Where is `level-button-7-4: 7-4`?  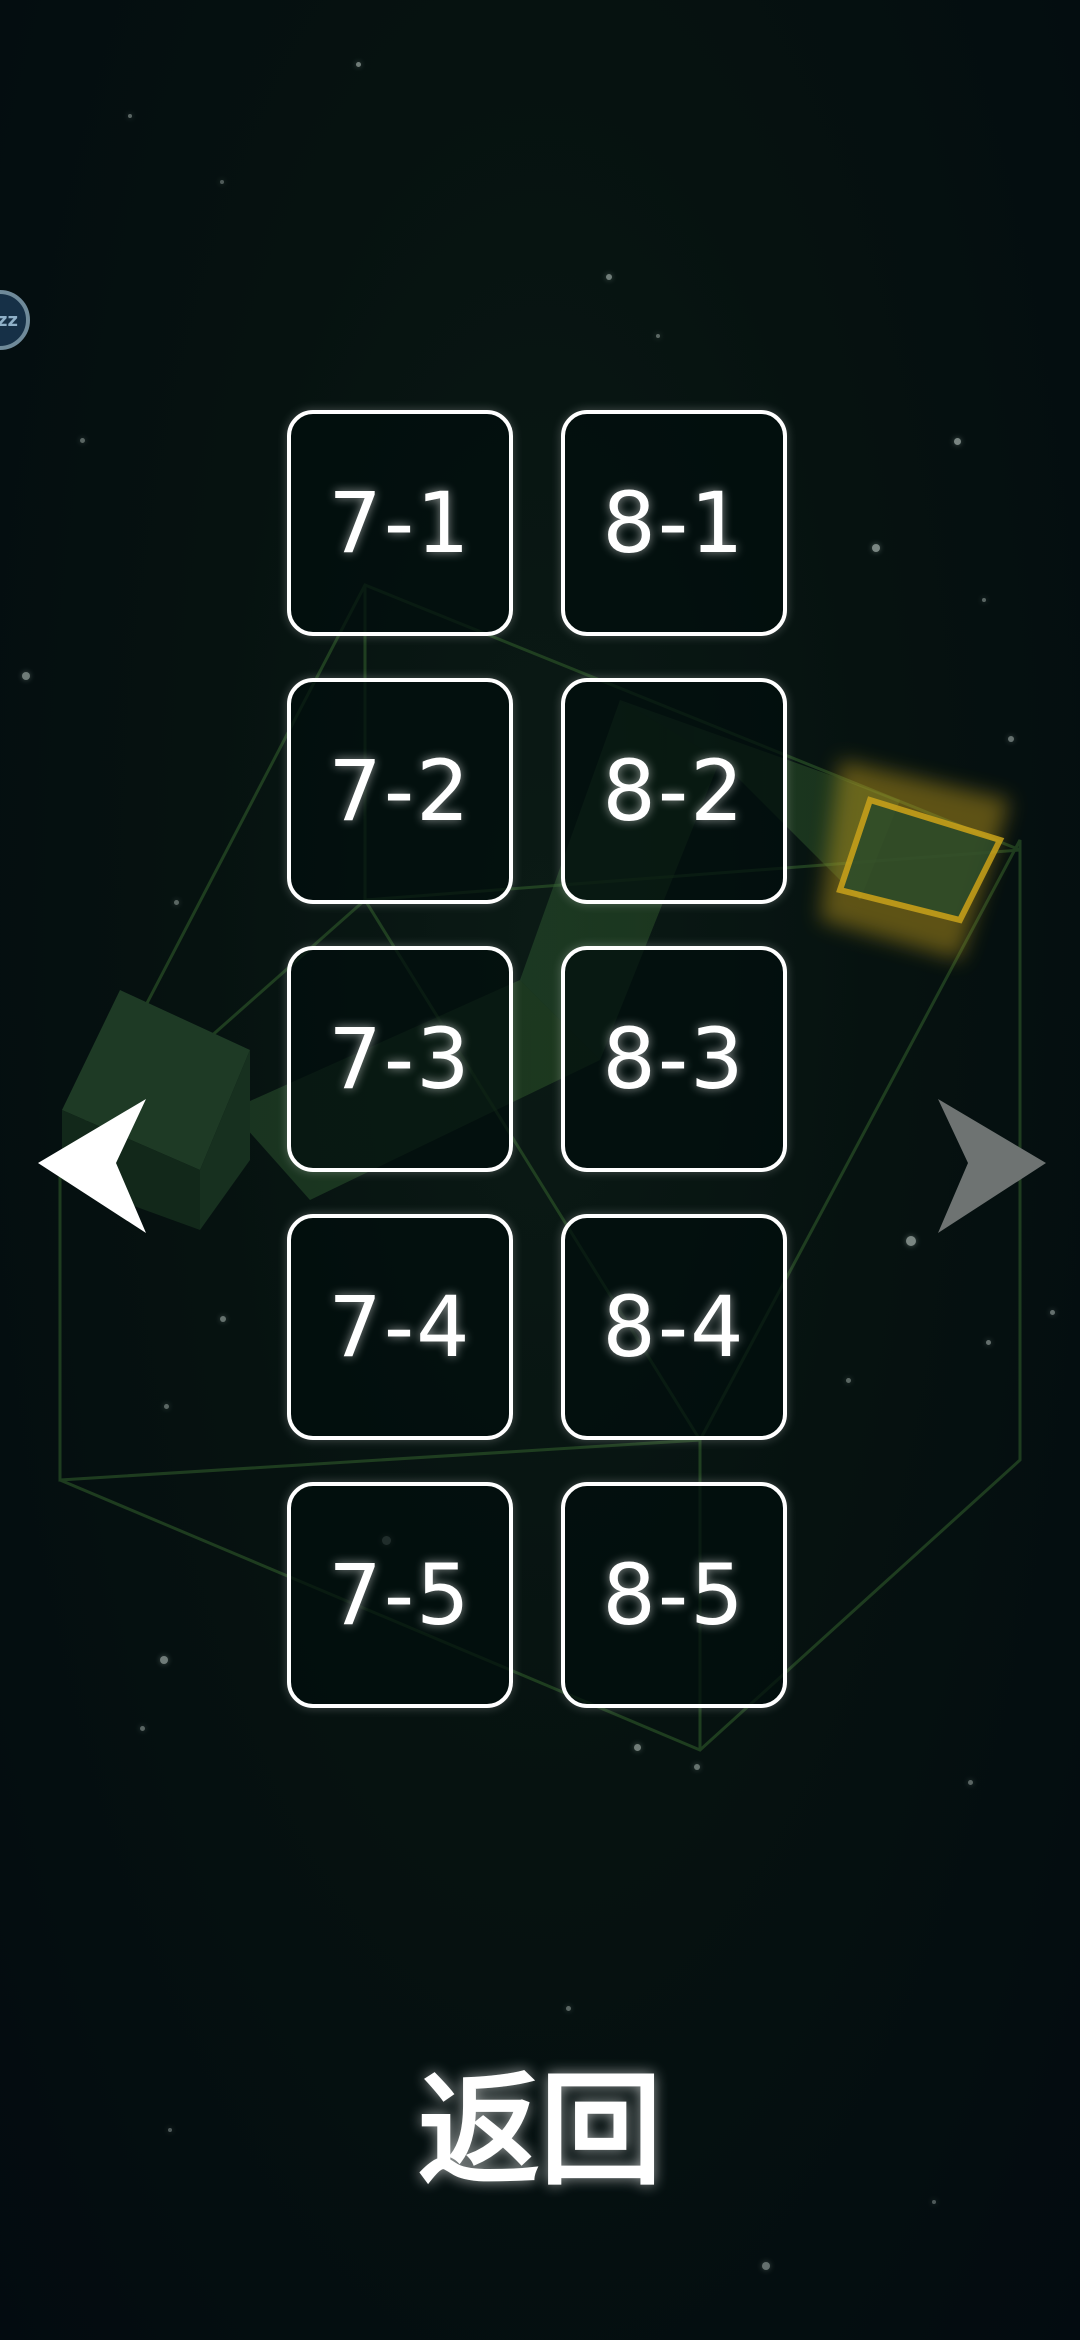 level-button-7-4: 7-4 is located at coordinates (400, 1327).